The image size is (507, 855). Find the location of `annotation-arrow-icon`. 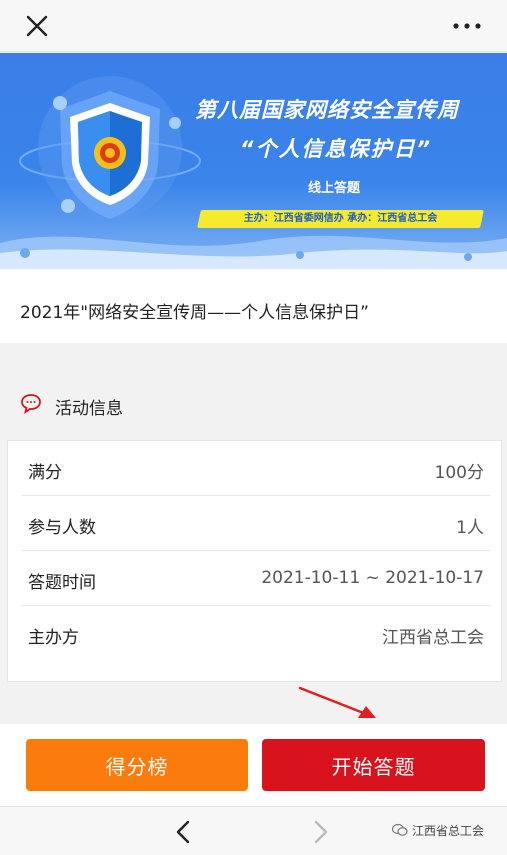

annotation-arrow-icon is located at coordinates (337, 702).